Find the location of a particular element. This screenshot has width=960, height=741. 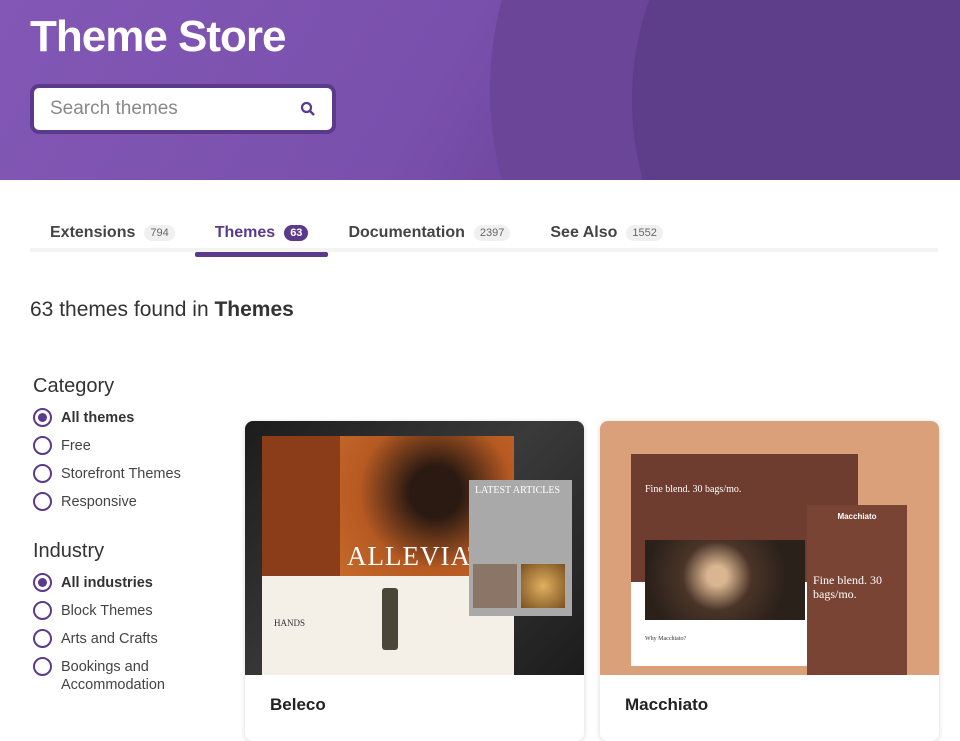

option-label: Bookings and Accommodation is located at coordinates (113, 676).